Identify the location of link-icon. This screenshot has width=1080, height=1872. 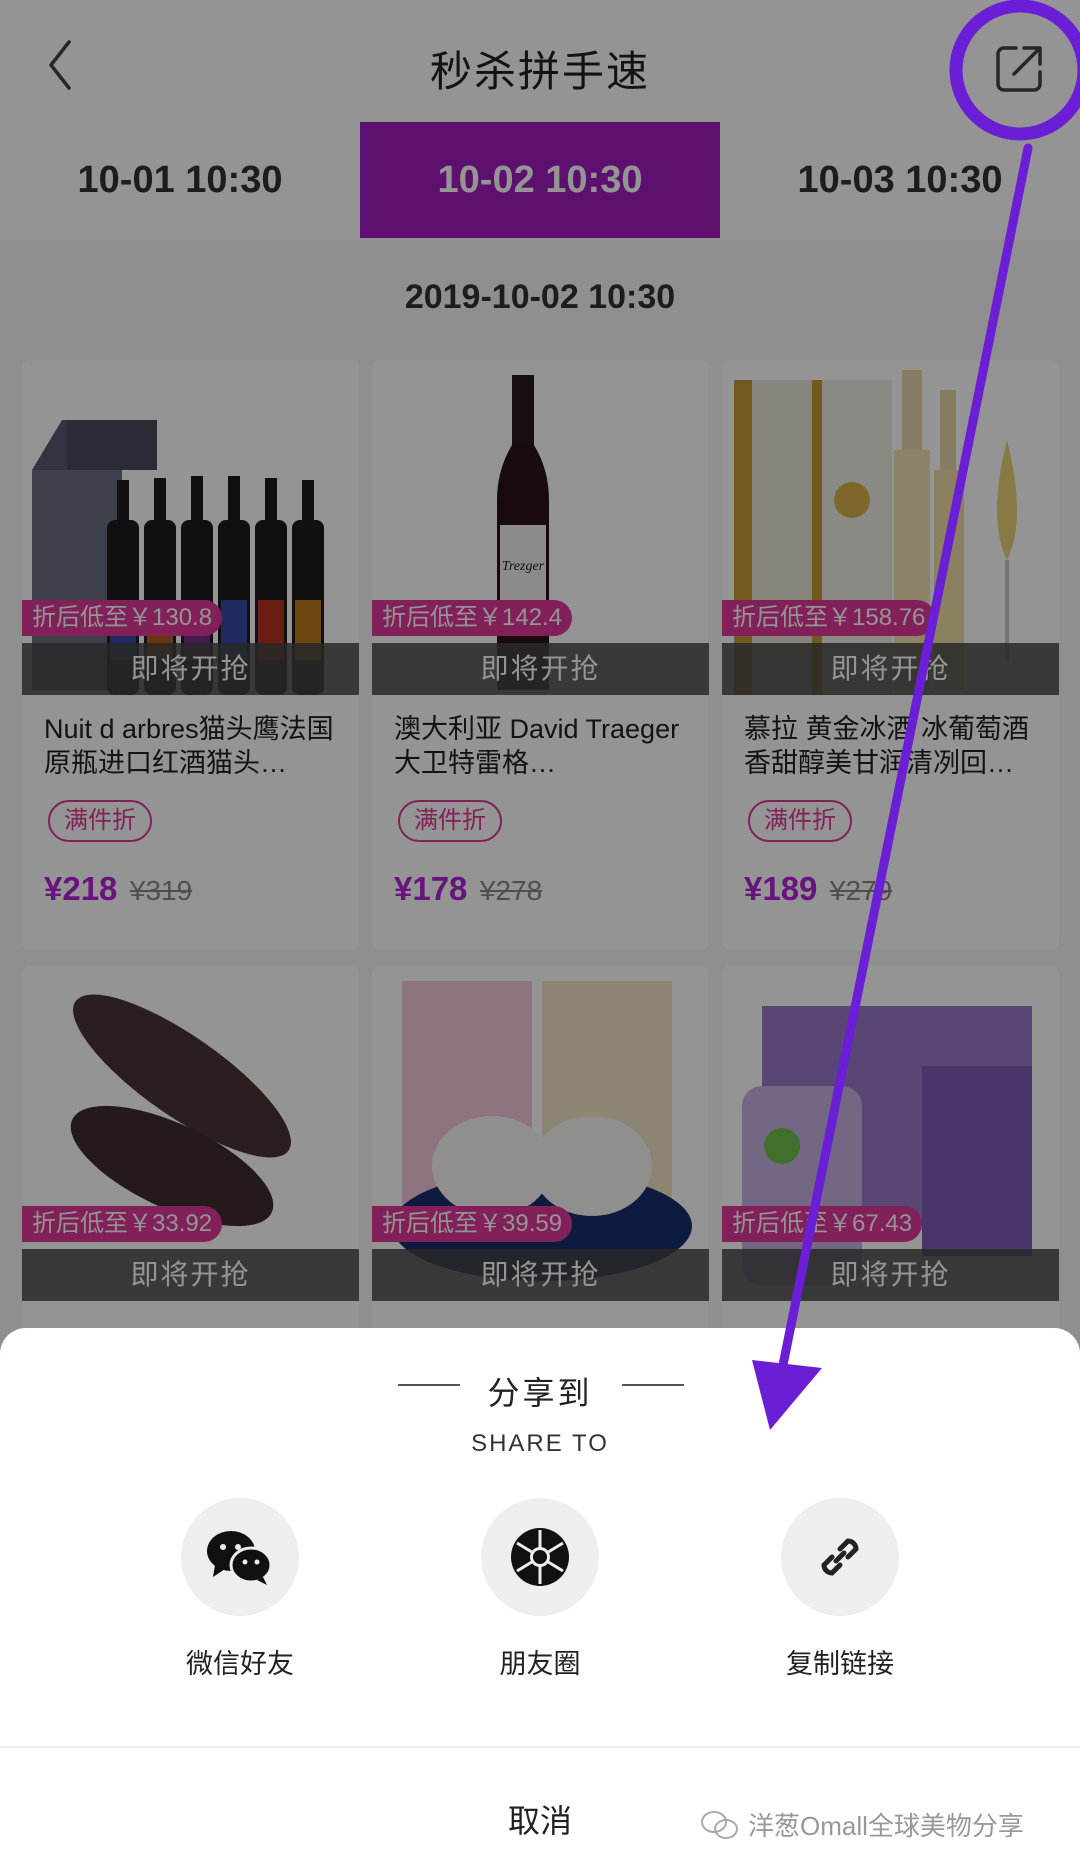
(840, 1557).